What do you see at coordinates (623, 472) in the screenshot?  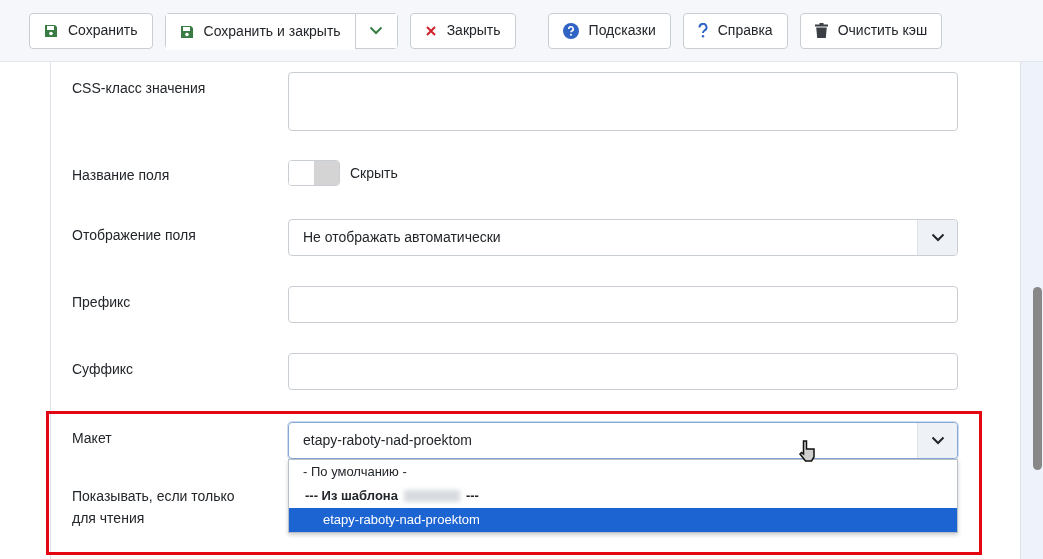 I see `dropdown-option: - По умолчанию -` at bounding box center [623, 472].